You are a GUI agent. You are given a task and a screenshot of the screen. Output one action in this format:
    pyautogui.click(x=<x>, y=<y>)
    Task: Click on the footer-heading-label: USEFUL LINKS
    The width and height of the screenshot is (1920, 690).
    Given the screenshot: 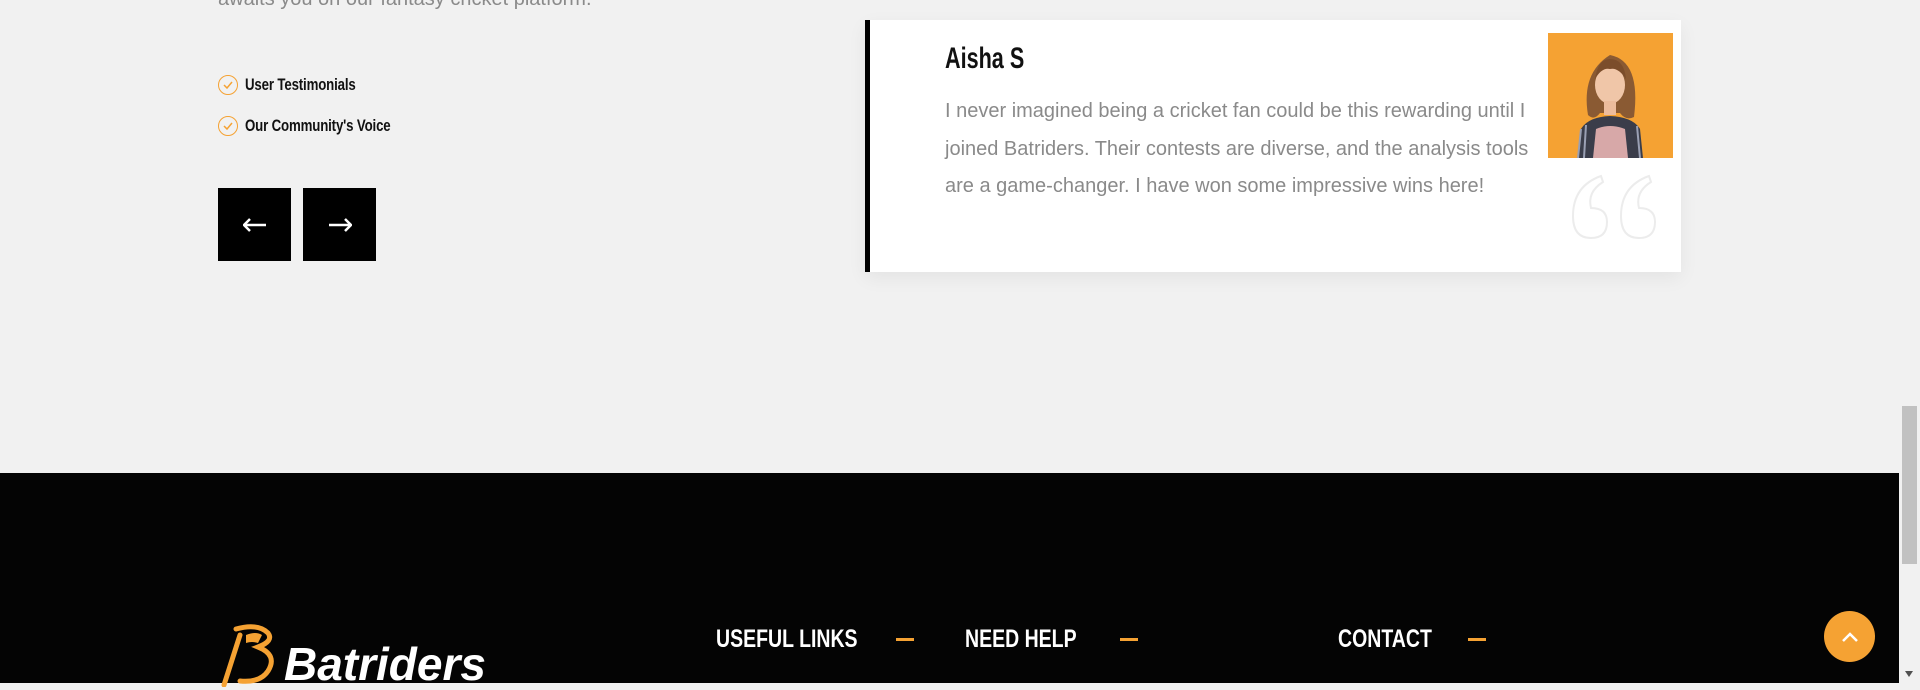 What is the action you would take?
    pyautogui.click(x=787, y=639)
    